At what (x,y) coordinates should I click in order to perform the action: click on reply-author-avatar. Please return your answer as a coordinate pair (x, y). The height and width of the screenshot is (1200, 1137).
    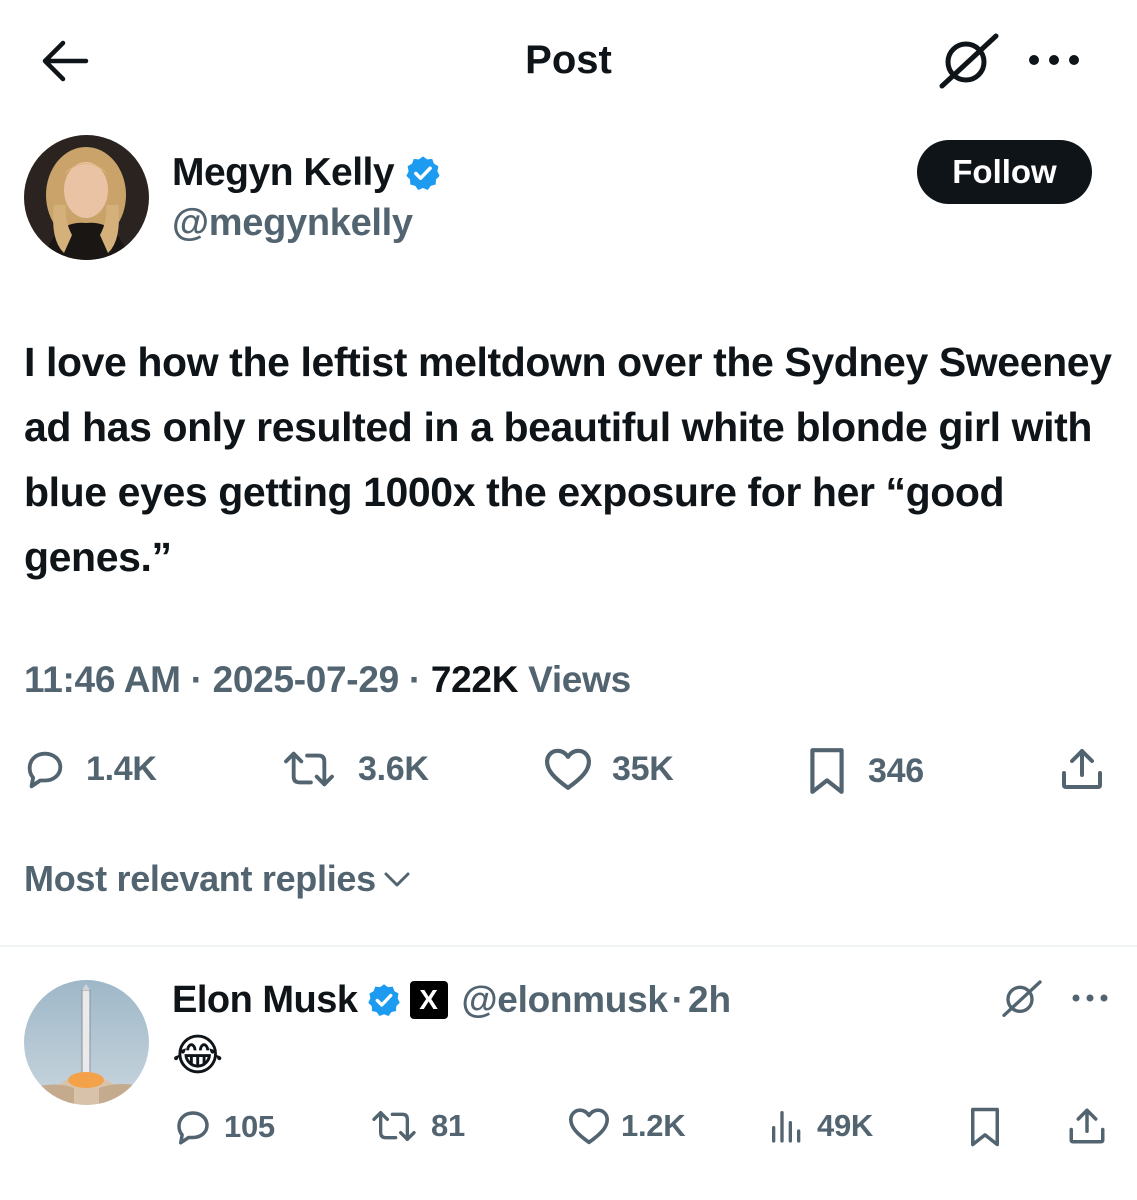
    Looking at the image, I should click on (86, 1042).